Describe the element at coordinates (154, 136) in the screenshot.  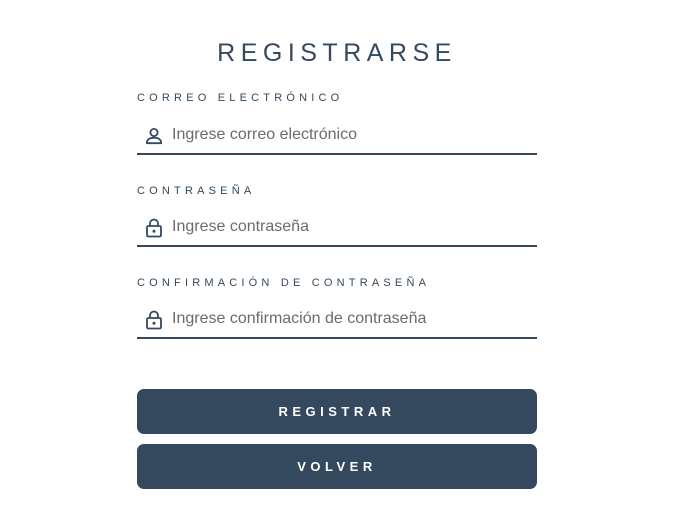
I see `user-icon` at that location.